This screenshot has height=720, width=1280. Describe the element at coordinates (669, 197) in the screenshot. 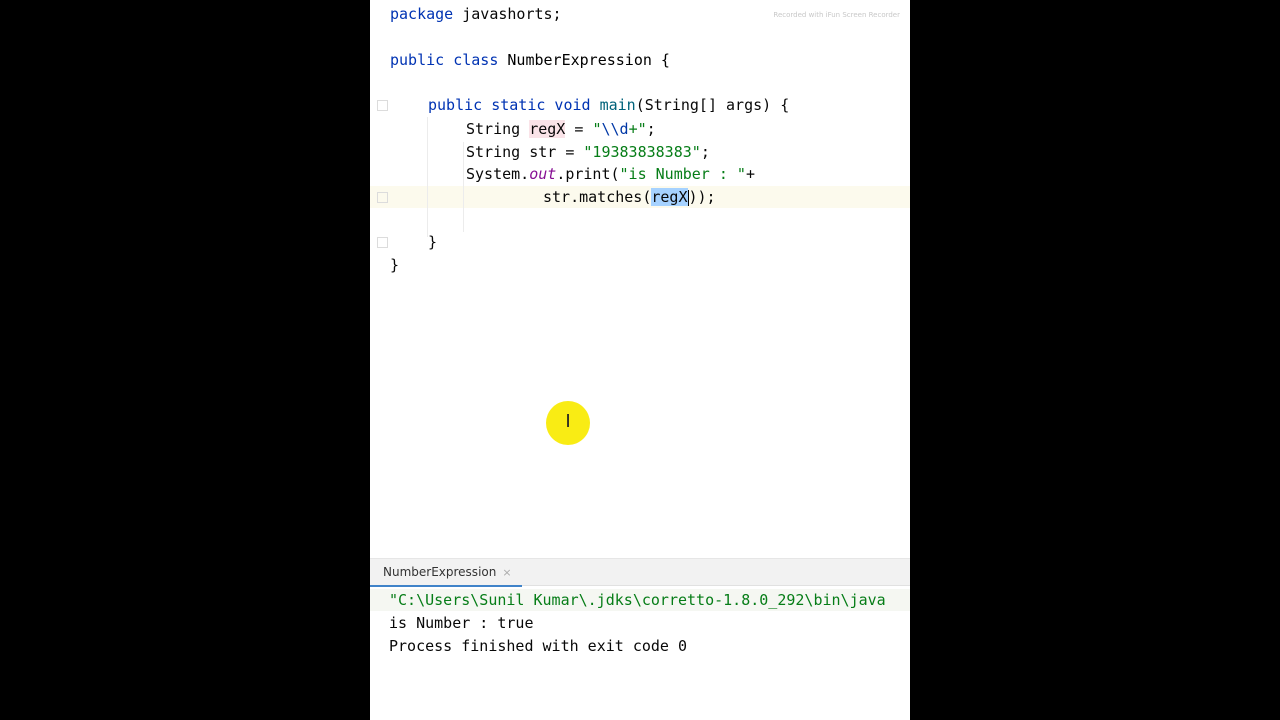

I see `selected-text: regX` at that location.